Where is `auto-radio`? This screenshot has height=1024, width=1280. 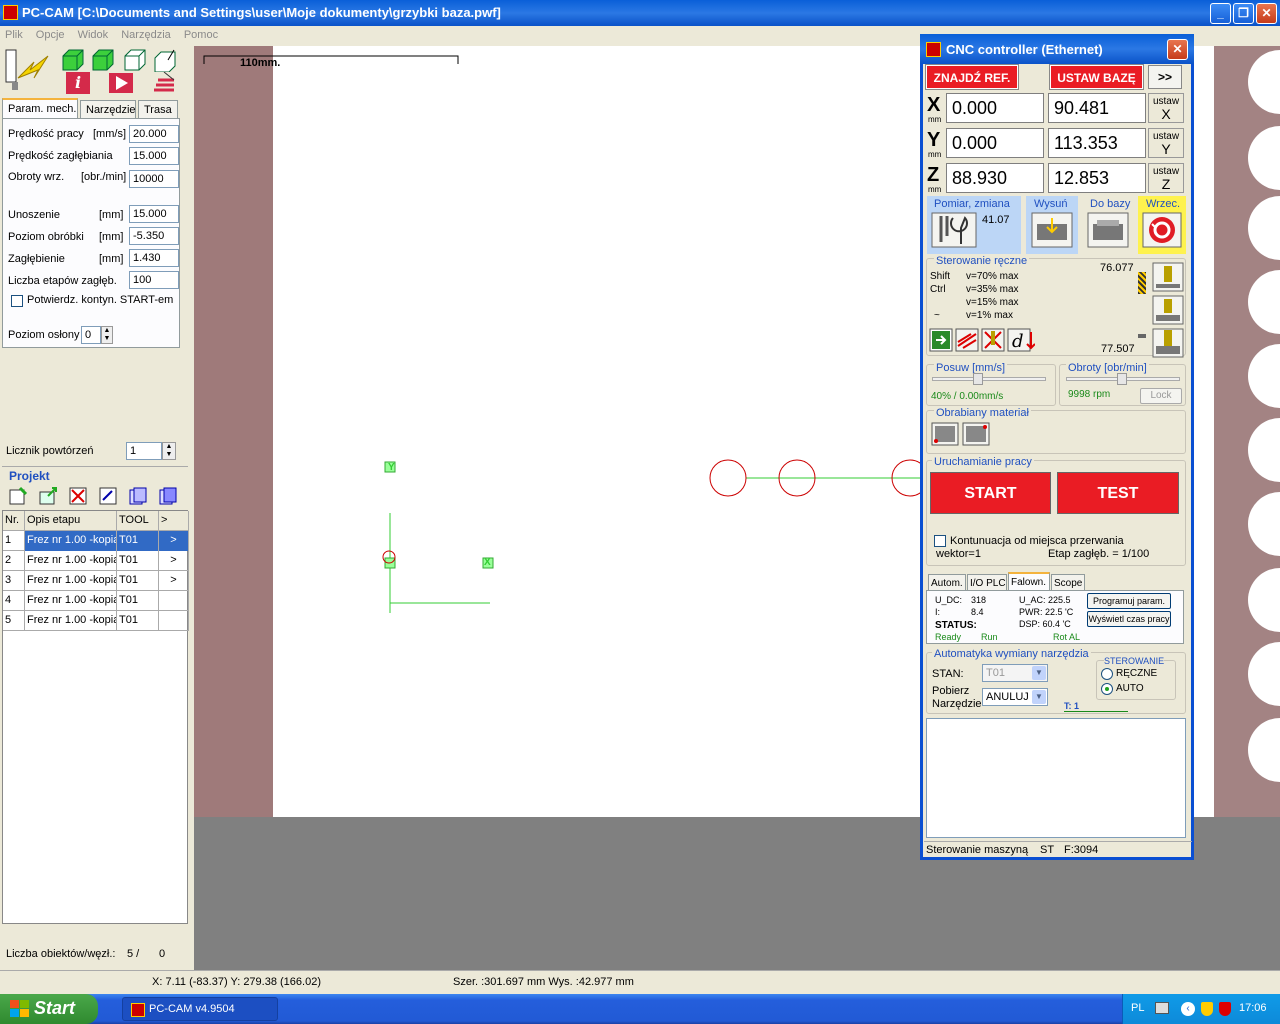
auto-radio is located at coordinates (1107, 689).